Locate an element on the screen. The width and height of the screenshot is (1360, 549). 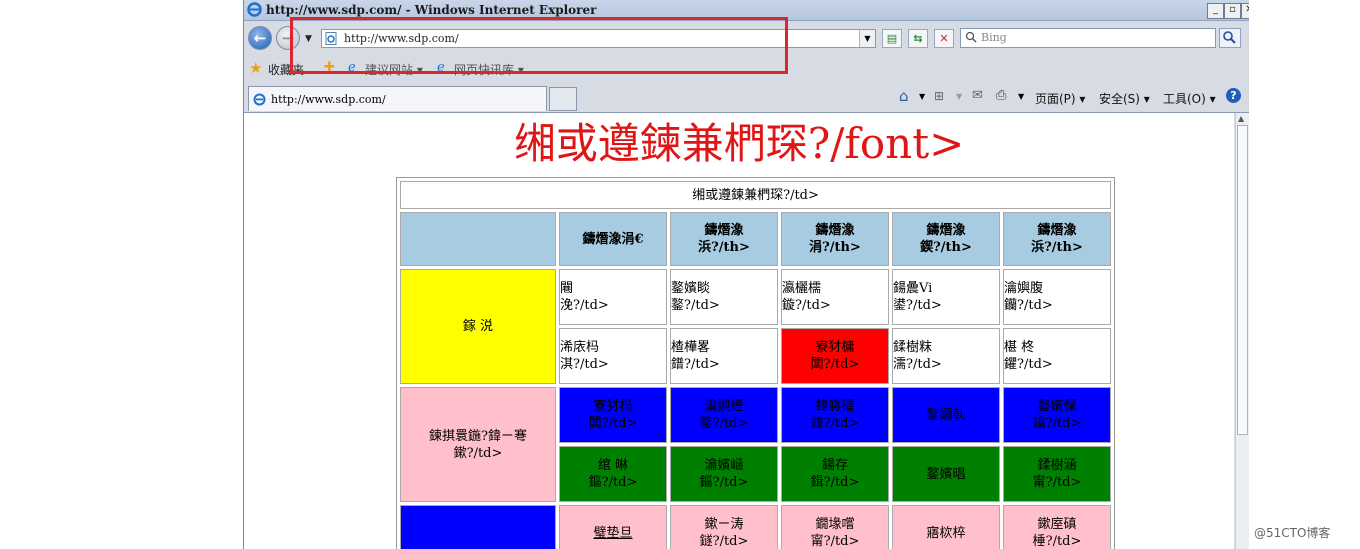
table-cell: 璧垫旦 is located at coordinates (613, 527).